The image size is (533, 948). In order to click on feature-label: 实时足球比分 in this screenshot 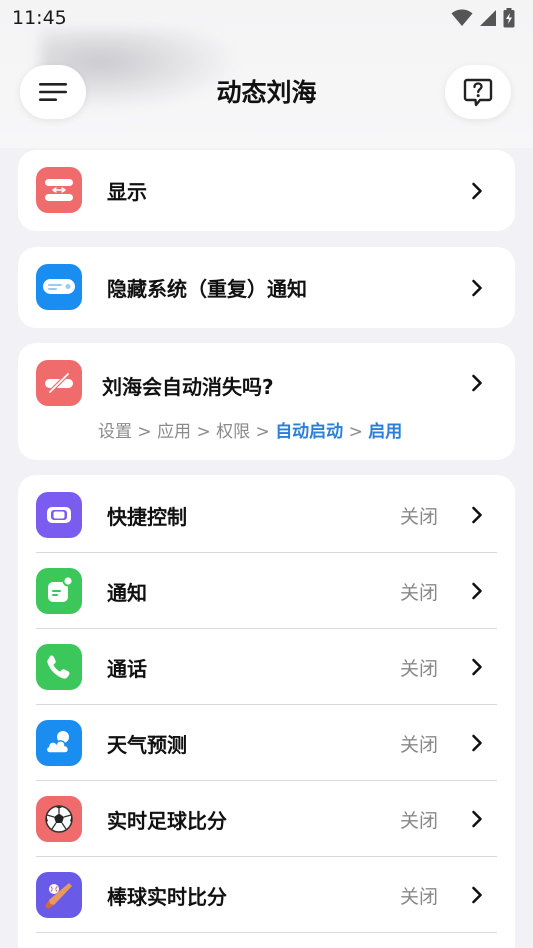, I will do `click(167, 820)`.